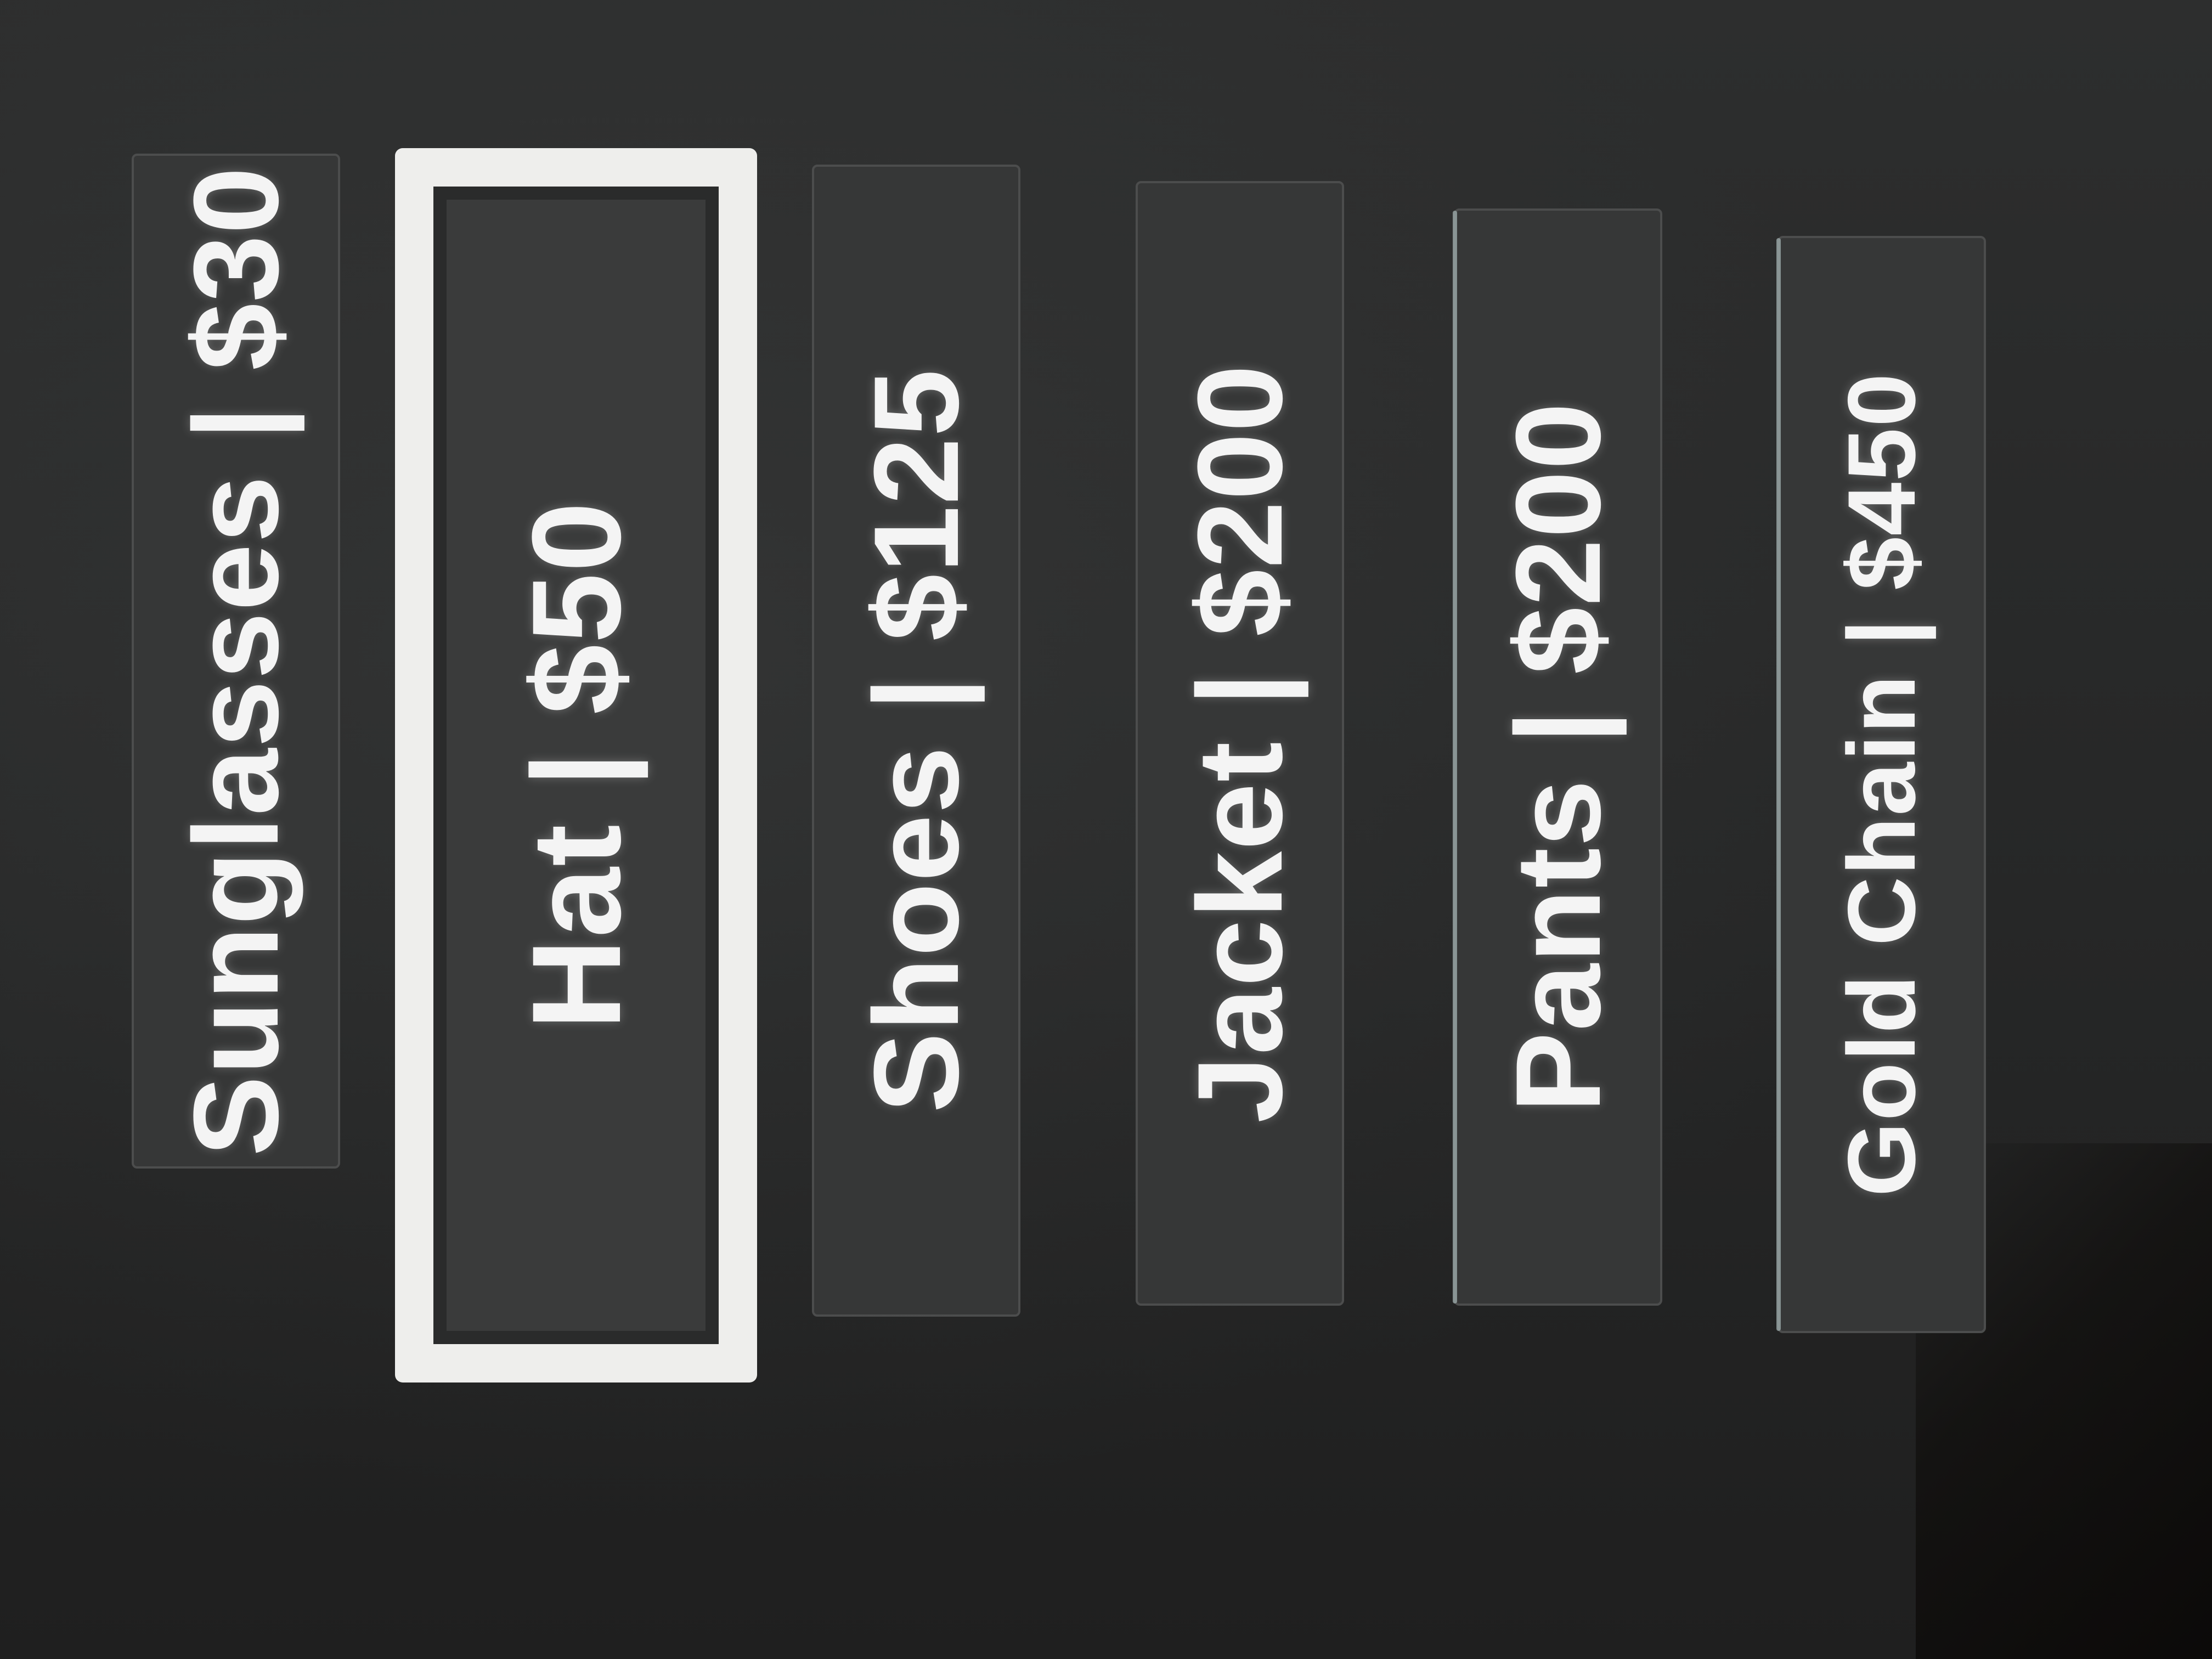  I want to click on shop-item-jacket: Jacket | $200, so click(1240, 744).